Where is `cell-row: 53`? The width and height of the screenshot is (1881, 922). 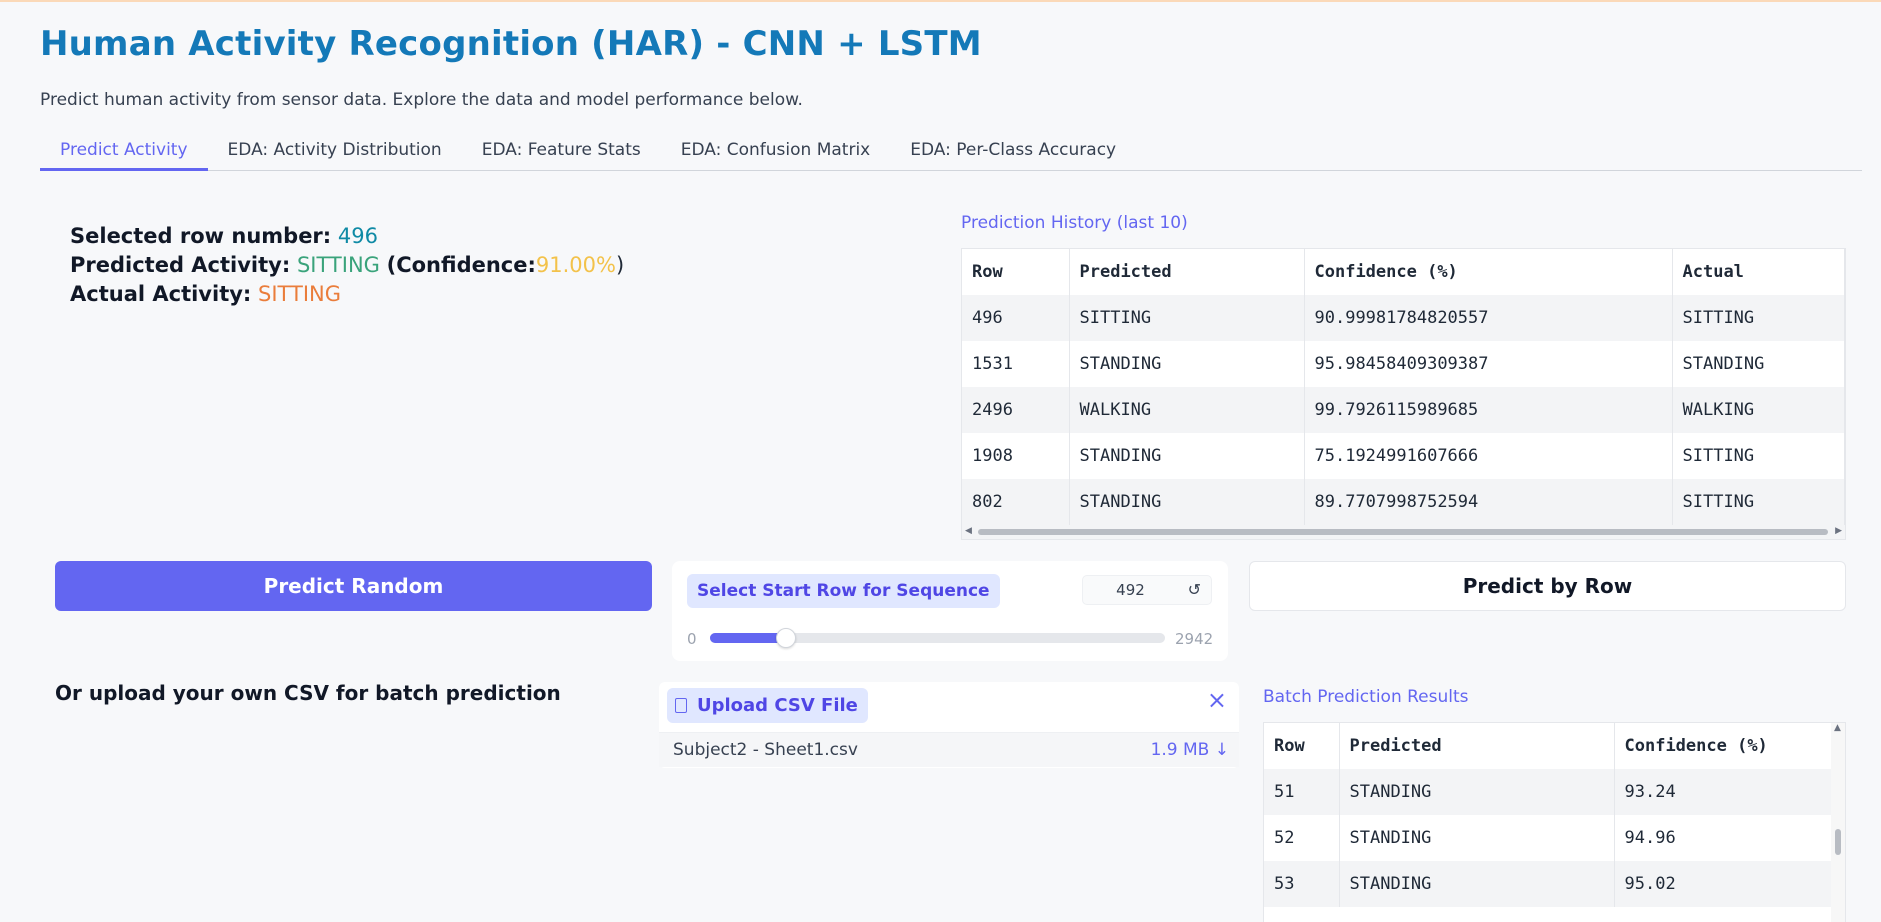
cell-row: 53 is located at coordinates (1302, 884).